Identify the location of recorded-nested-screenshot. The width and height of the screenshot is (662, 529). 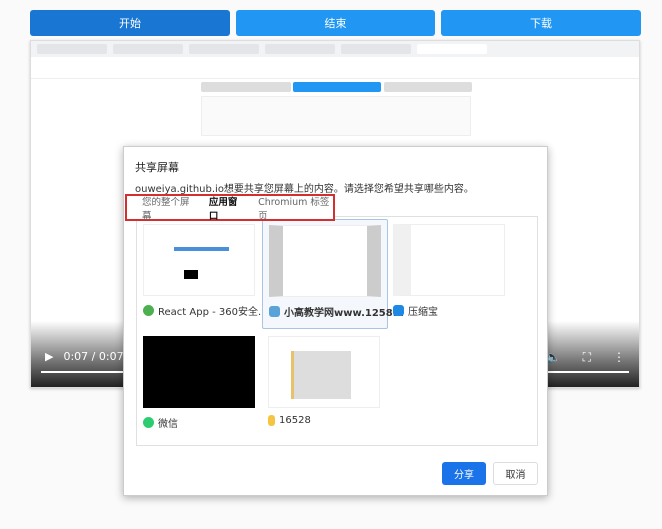
(336, 116).